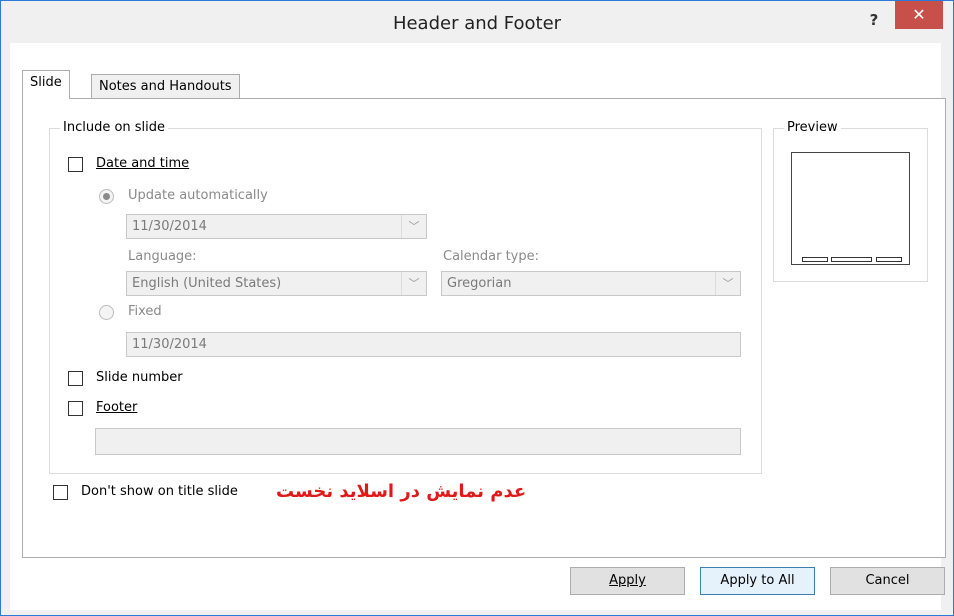 Image resolution: width=954 pixels, height=616 pixels. I want to click on preview-footer-placeholder, so click(851, 259).